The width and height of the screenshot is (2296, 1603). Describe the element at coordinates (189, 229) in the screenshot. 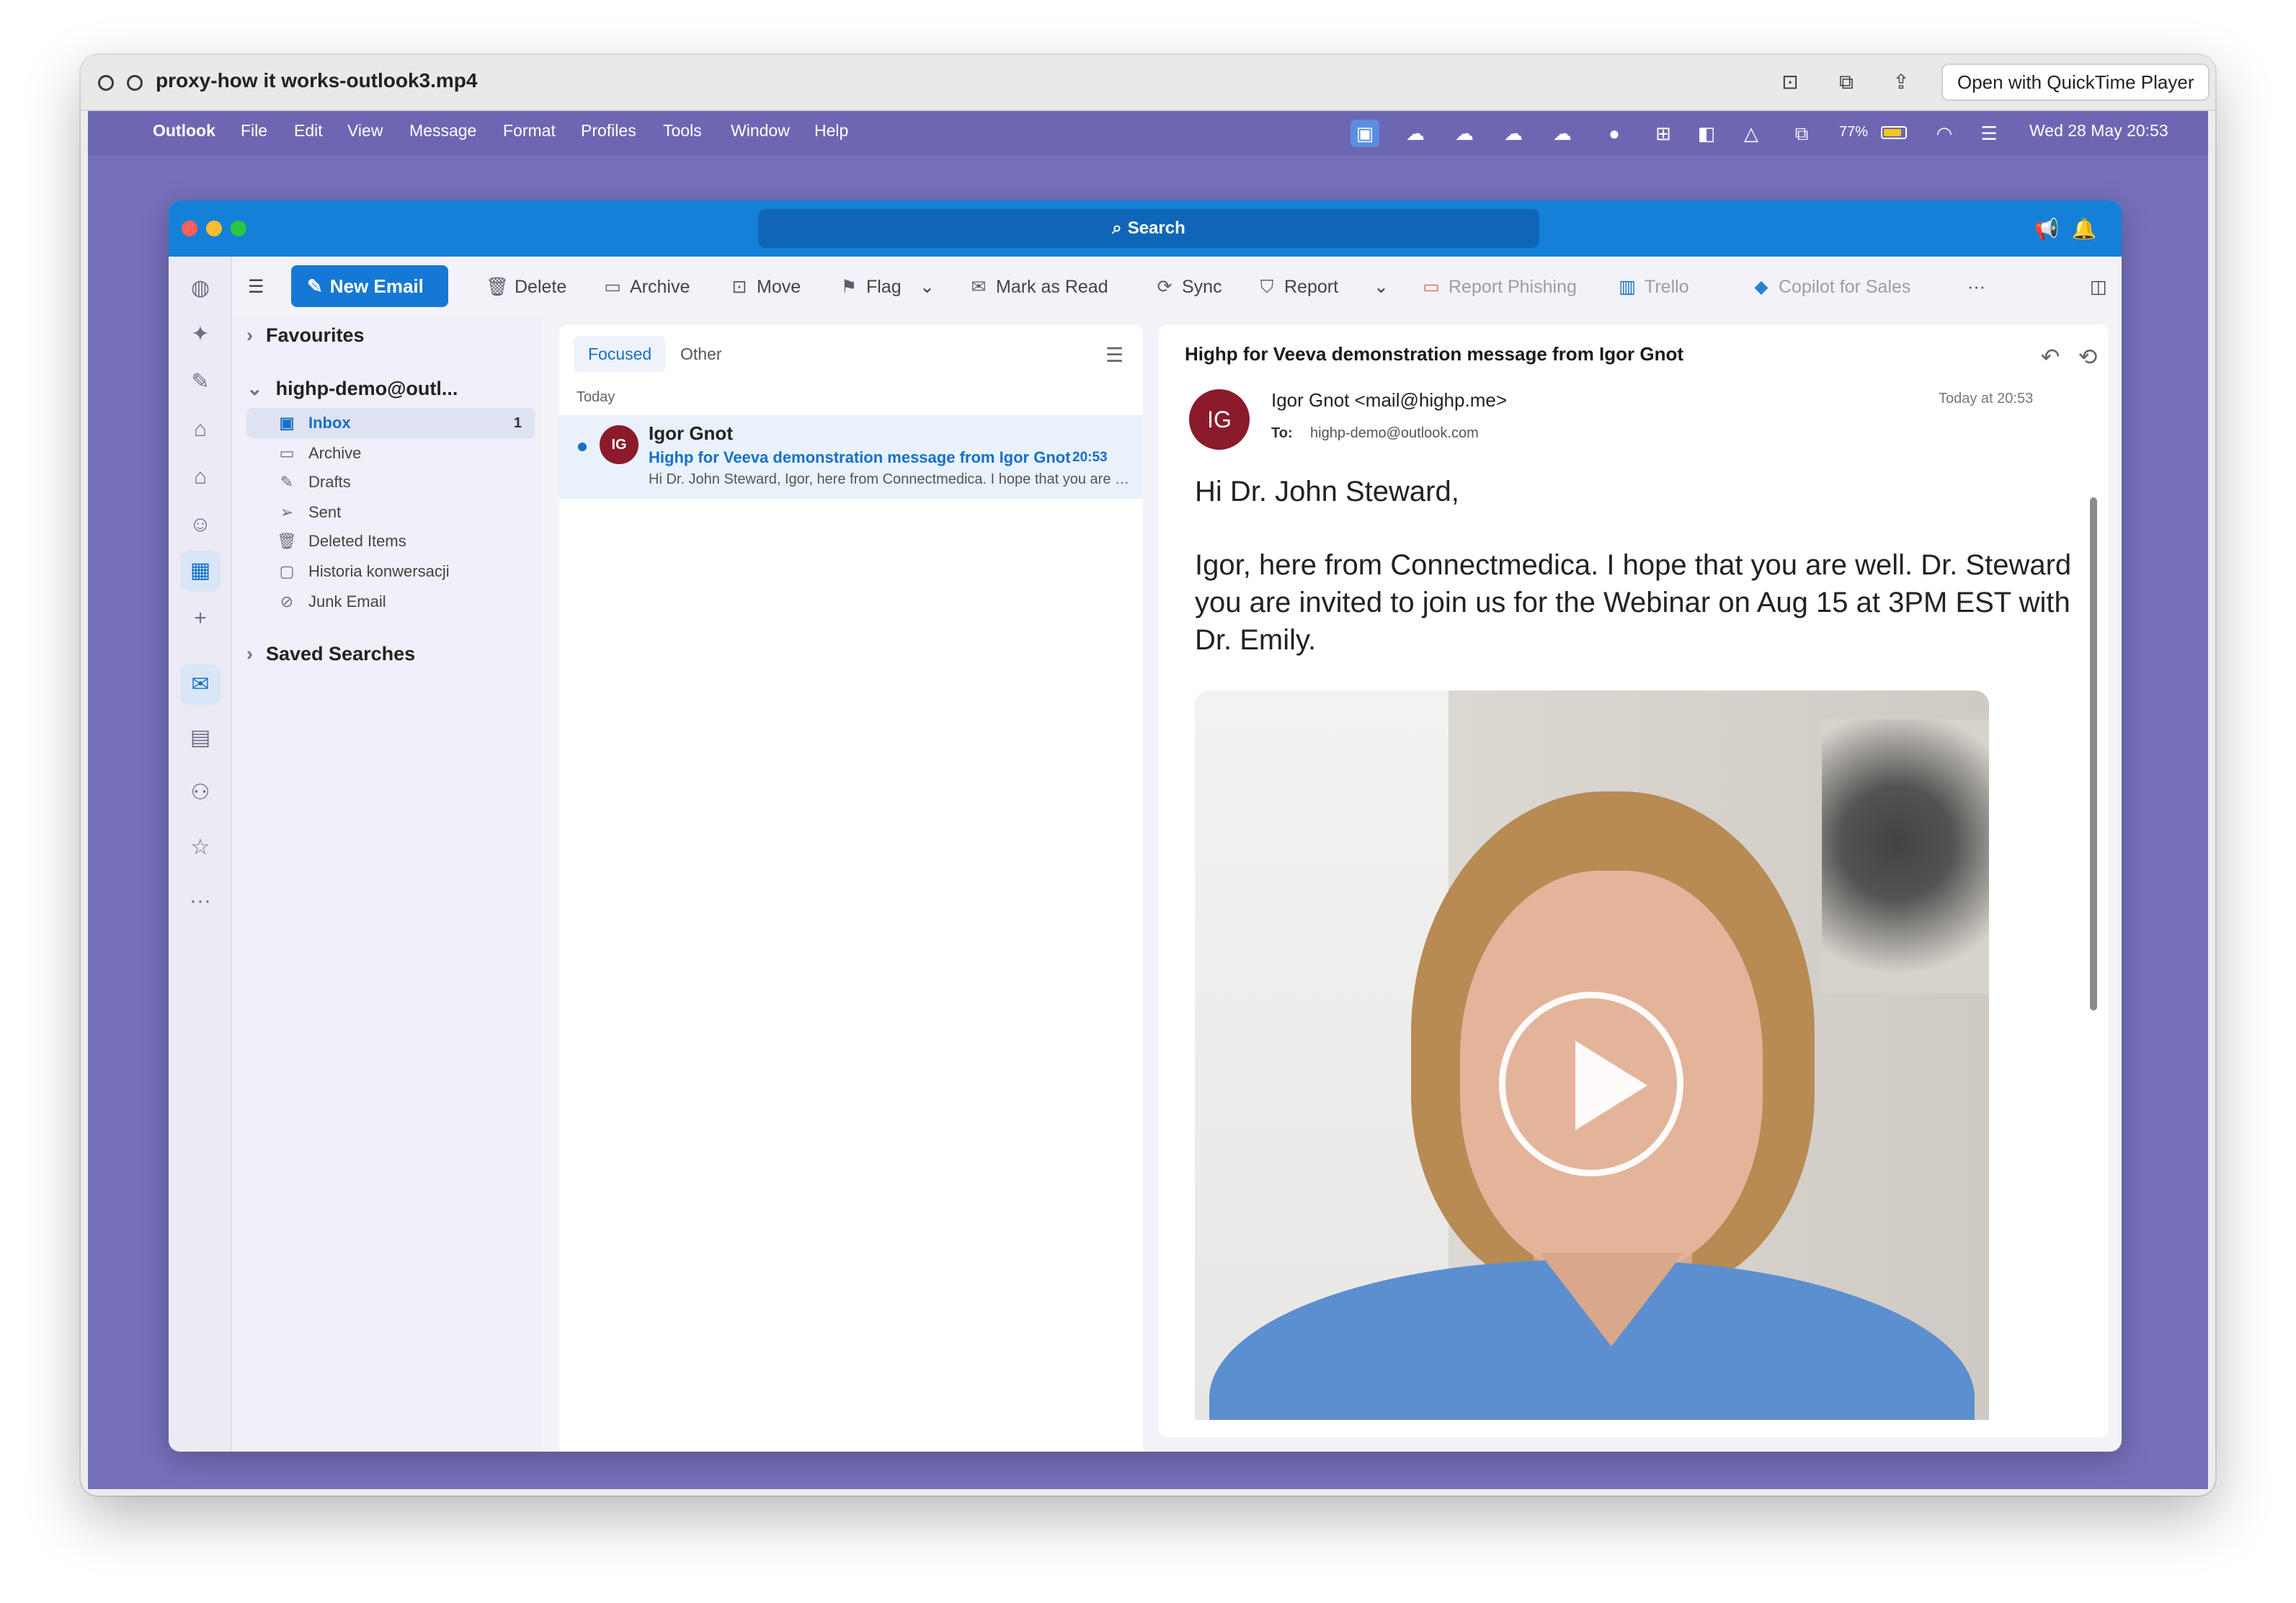

I see `window-close-button` at that location.